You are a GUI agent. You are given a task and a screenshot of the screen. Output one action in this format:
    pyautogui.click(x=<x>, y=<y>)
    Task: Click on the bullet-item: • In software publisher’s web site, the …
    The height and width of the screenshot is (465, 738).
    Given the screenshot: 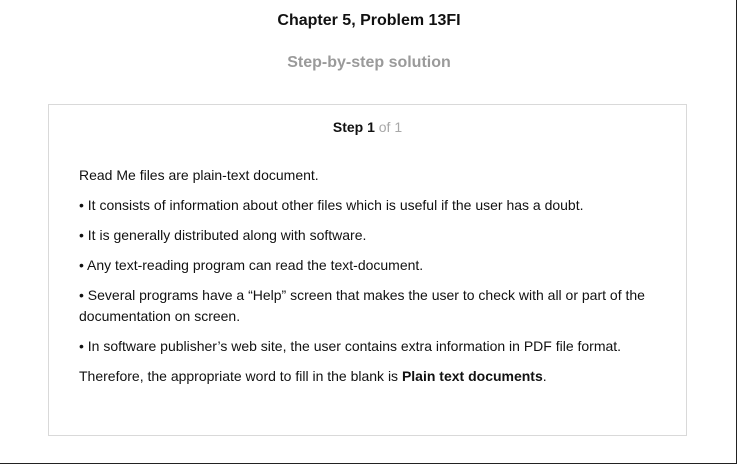 What is the action you would take?
    pyautogui.click(x=350, y=346)
    